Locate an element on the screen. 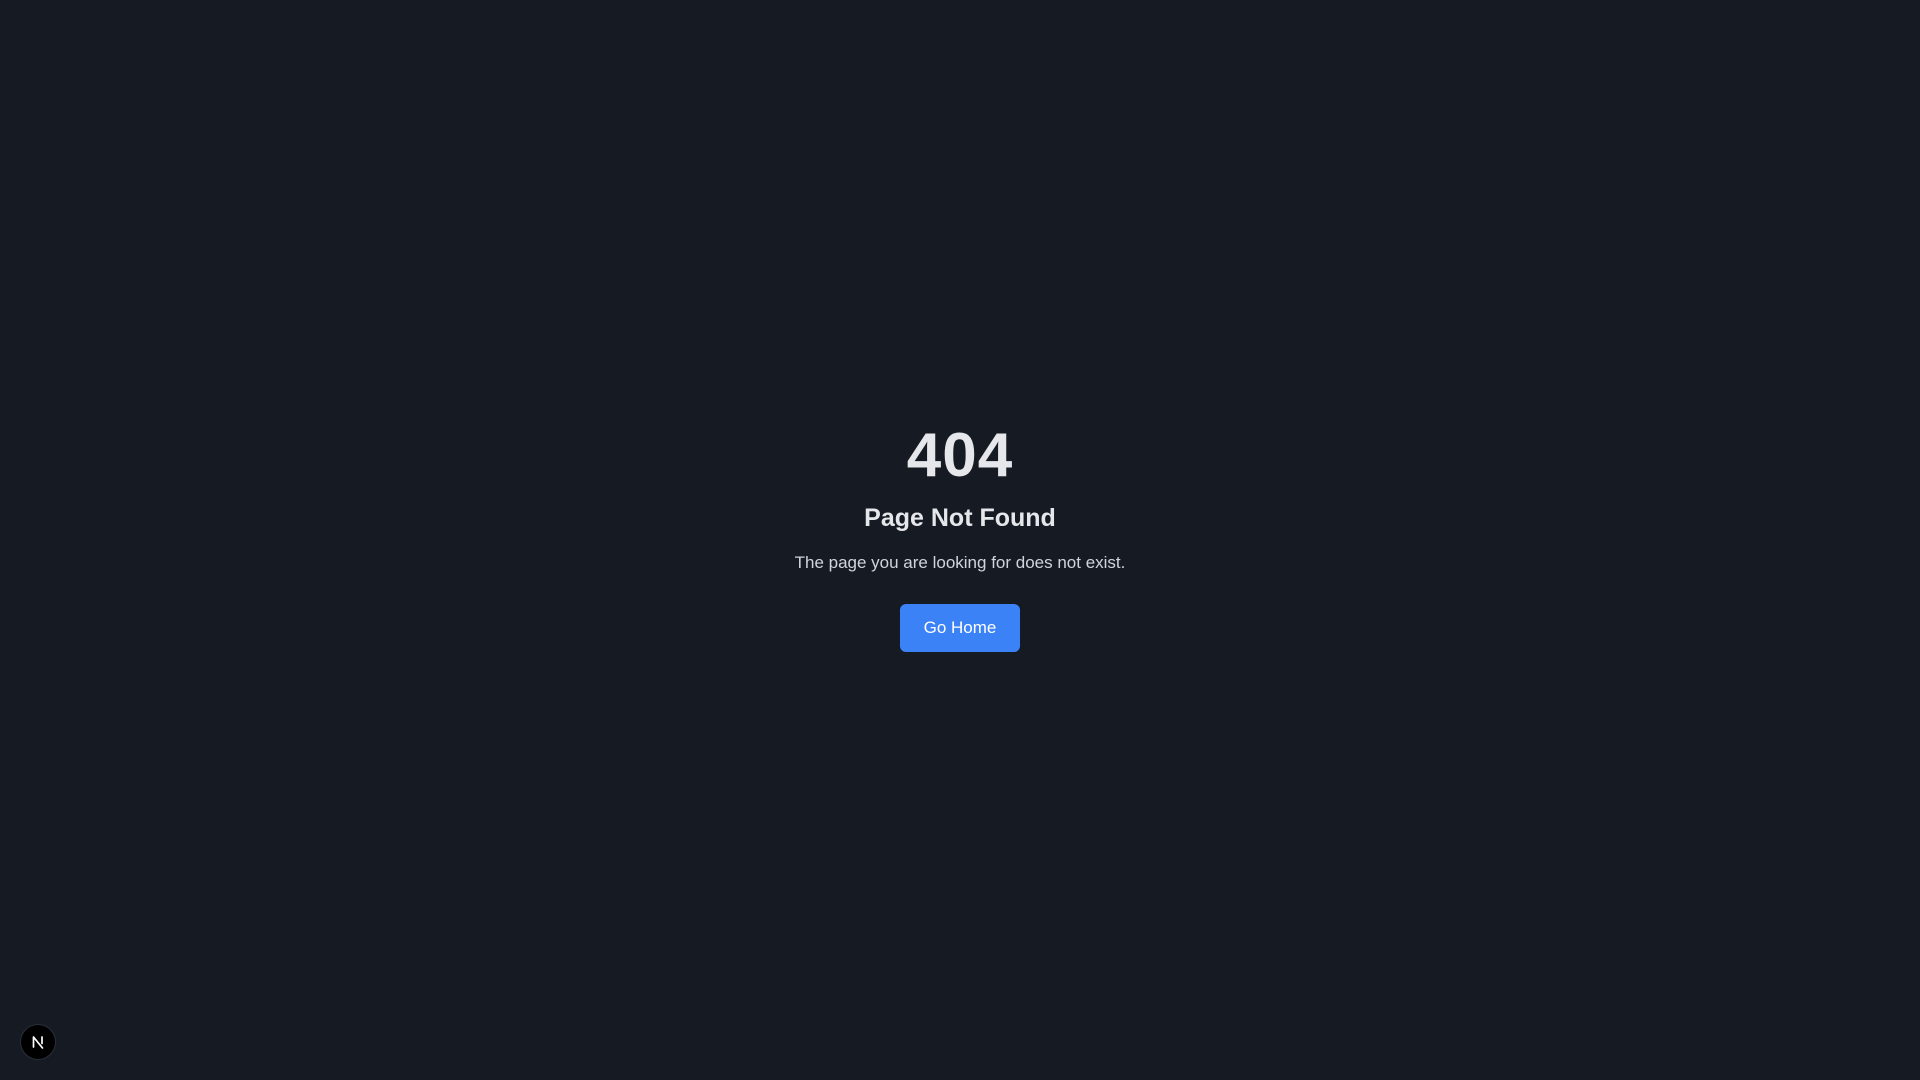  error-code: 404 is located at coordinates (960, 455).